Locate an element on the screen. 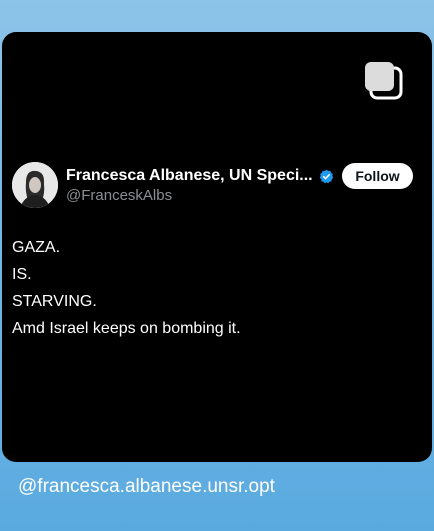 The height and width of the screenshot is (531, 434). tweet-line: GAZA. is located at coordinates (36, 247).